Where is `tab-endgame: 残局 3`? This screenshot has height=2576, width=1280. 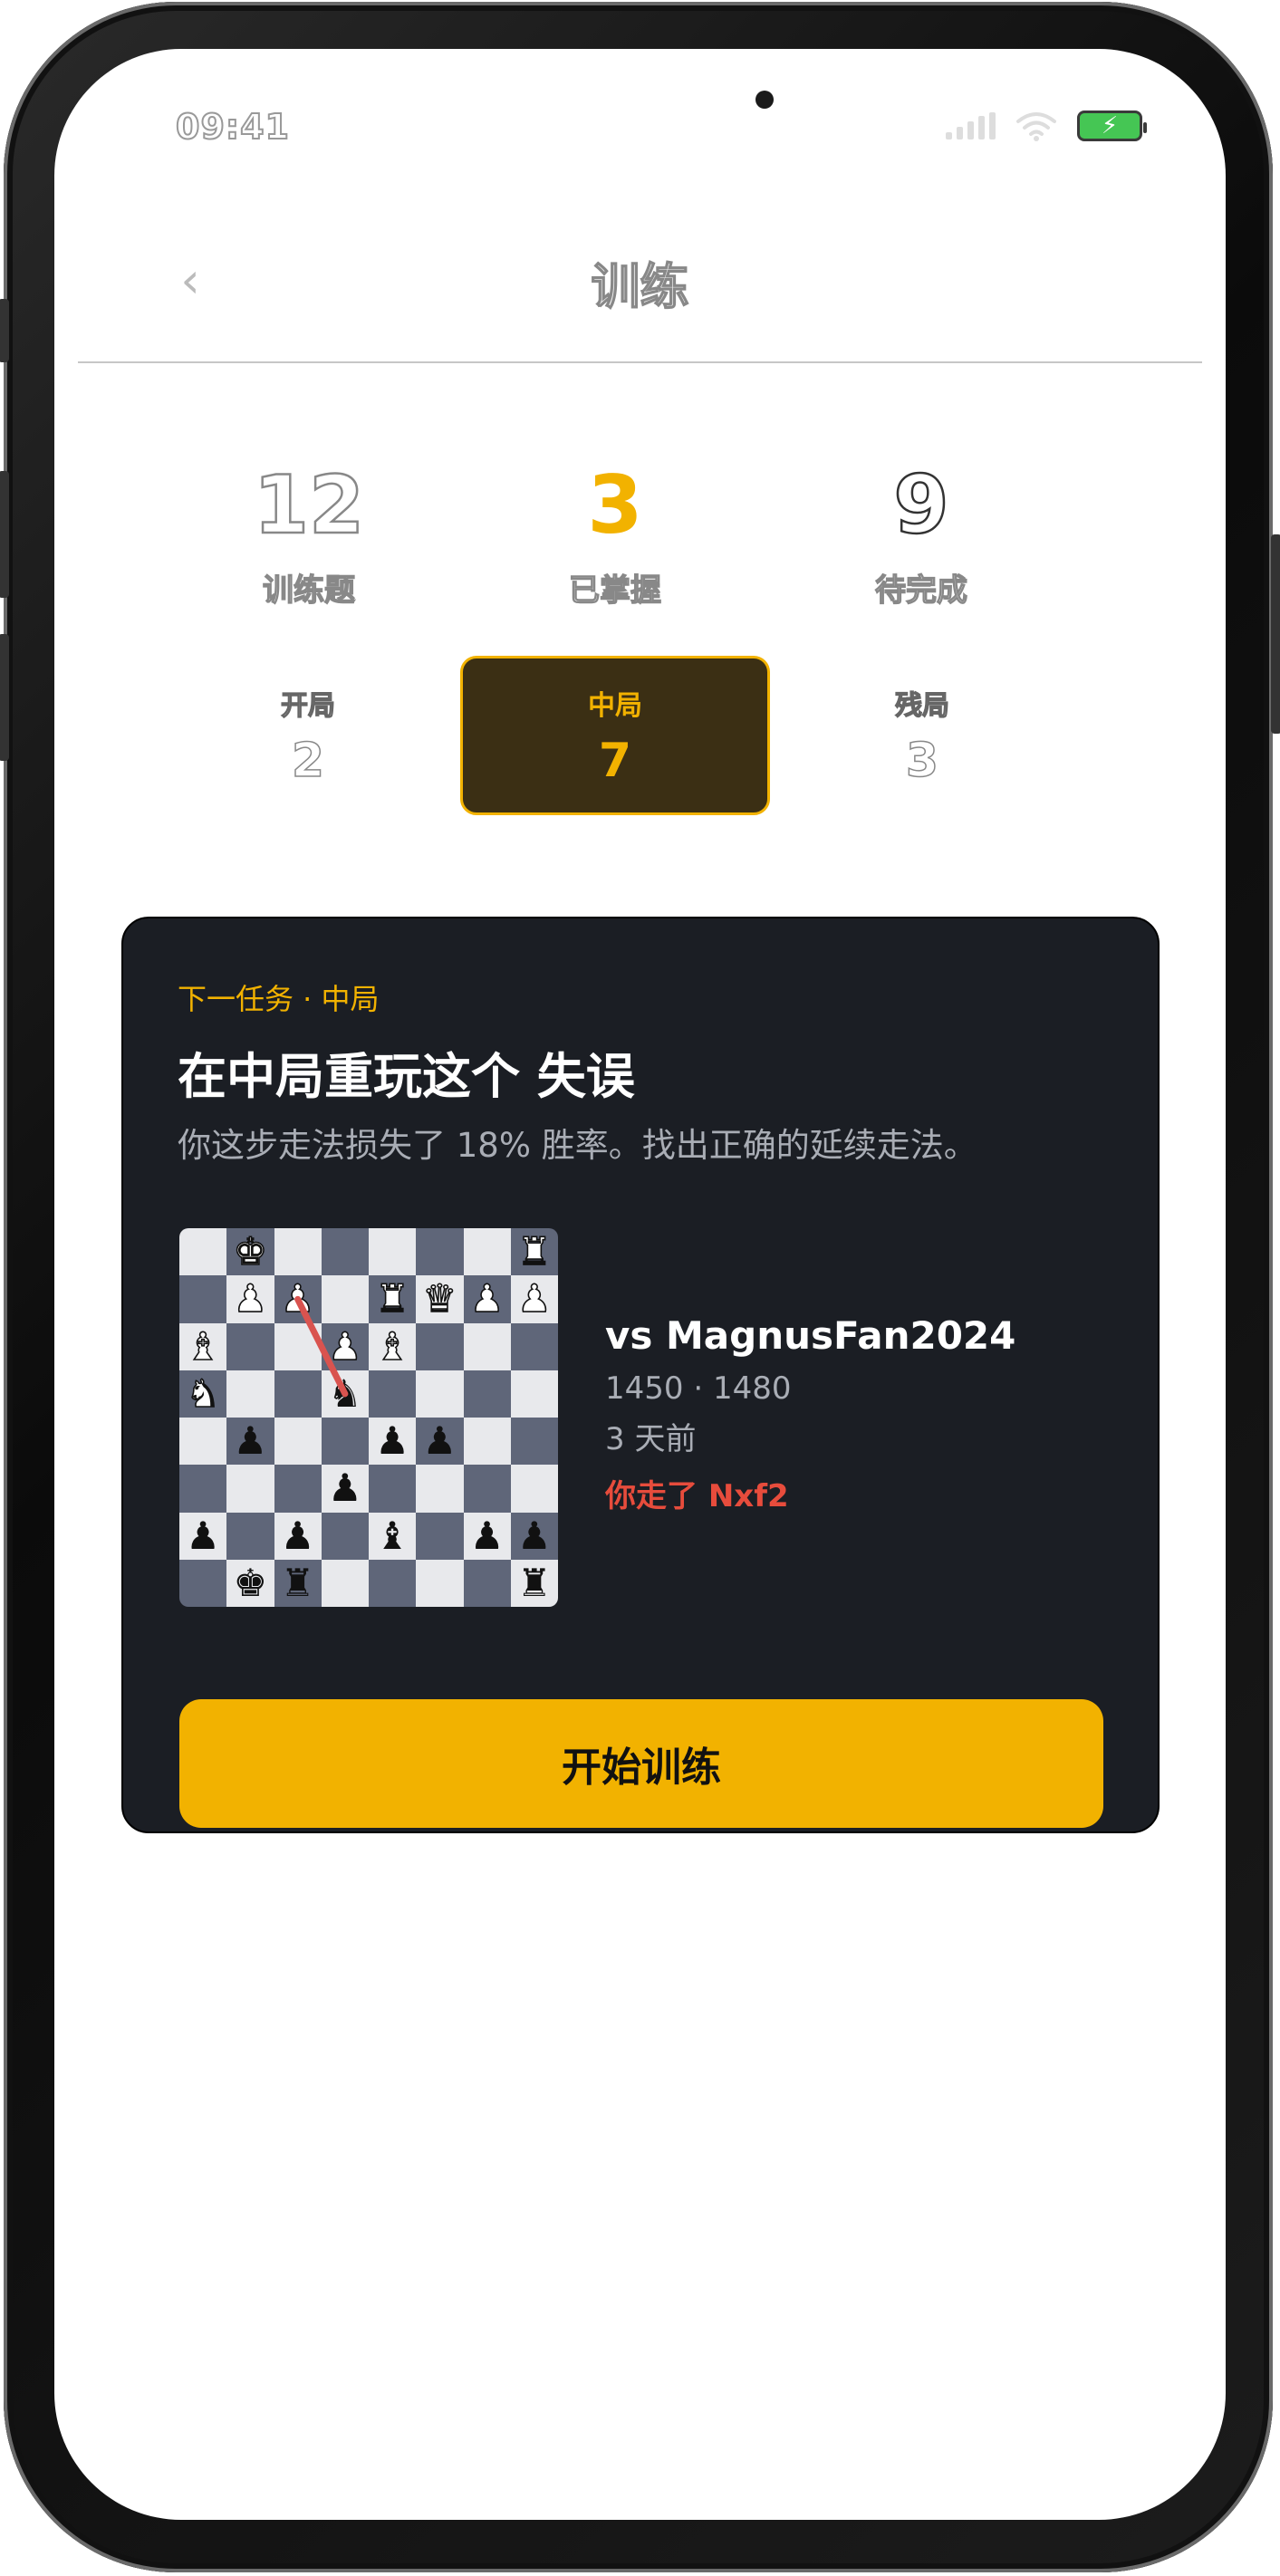
tab-endgame: 残局 3 is located at coordinates (922, 735).